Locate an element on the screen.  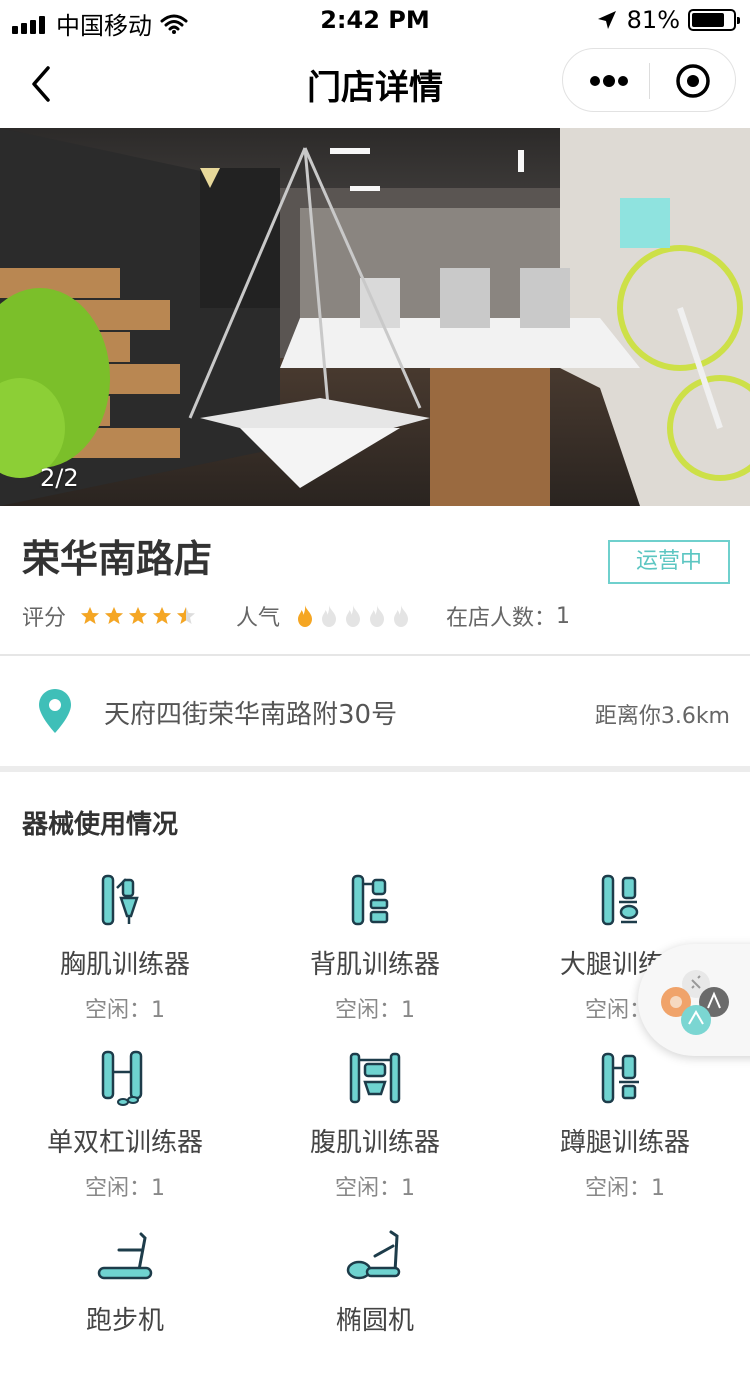
capsule-divider is located at coordinates (649, 81).